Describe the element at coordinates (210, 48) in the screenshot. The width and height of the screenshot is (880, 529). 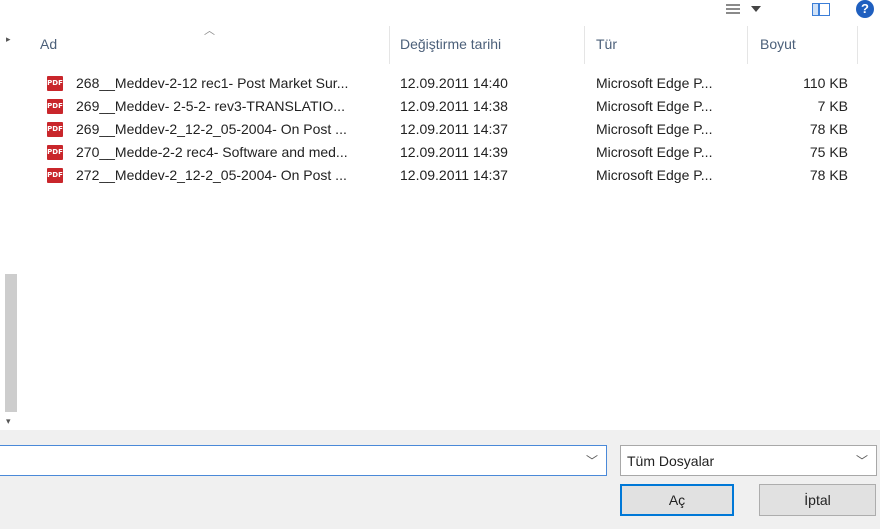
I see `column-header-name: Ad` at that location.